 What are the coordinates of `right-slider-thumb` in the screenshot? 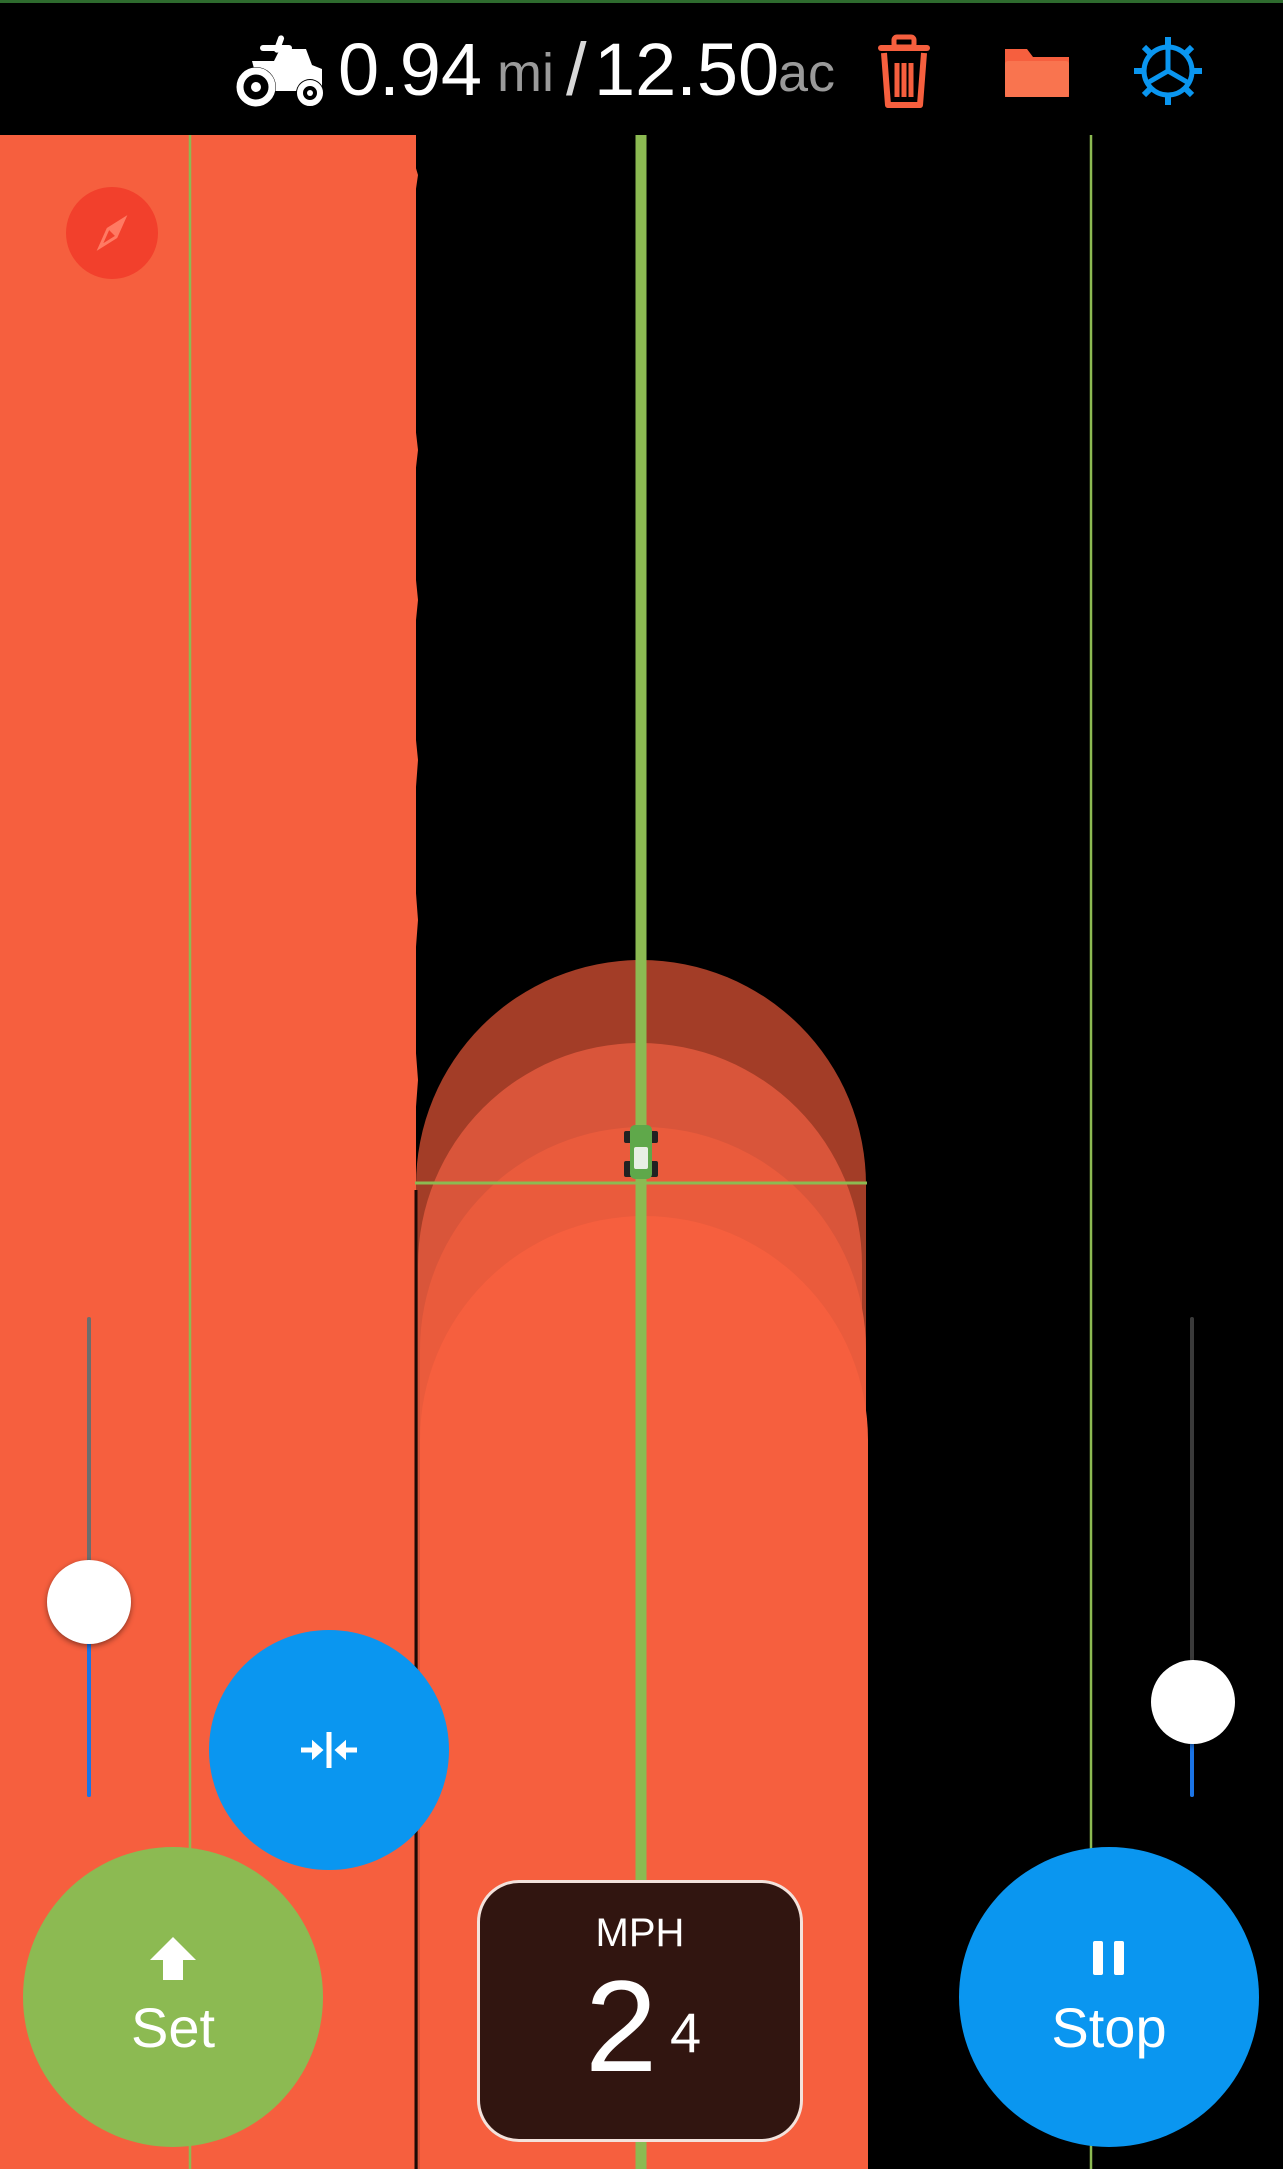 It's located at (1193, 1702).